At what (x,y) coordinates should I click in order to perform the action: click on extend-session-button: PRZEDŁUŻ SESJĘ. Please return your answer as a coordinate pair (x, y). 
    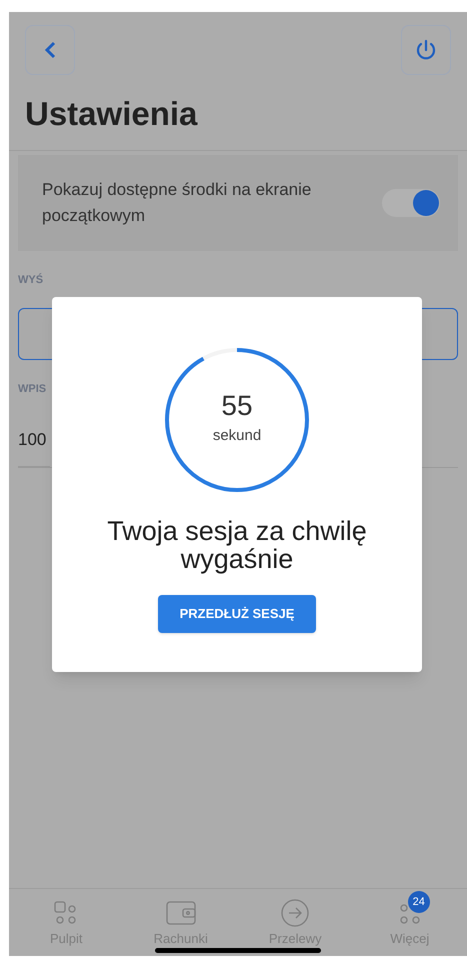
    Looking at the image, I should click on (237, 614).